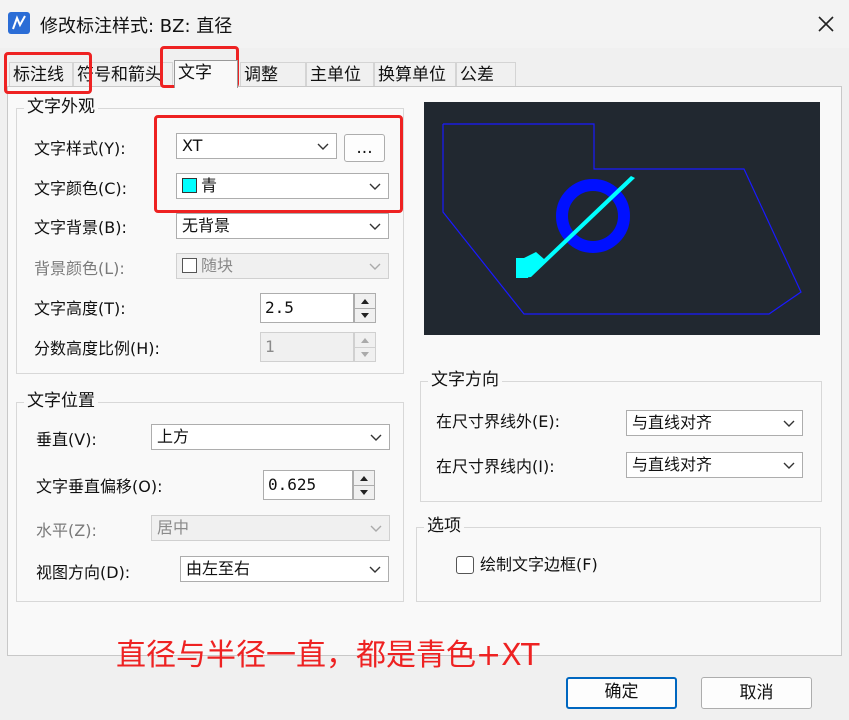  I want to click on view-direction-select: 由左至右, so click(284, 569).